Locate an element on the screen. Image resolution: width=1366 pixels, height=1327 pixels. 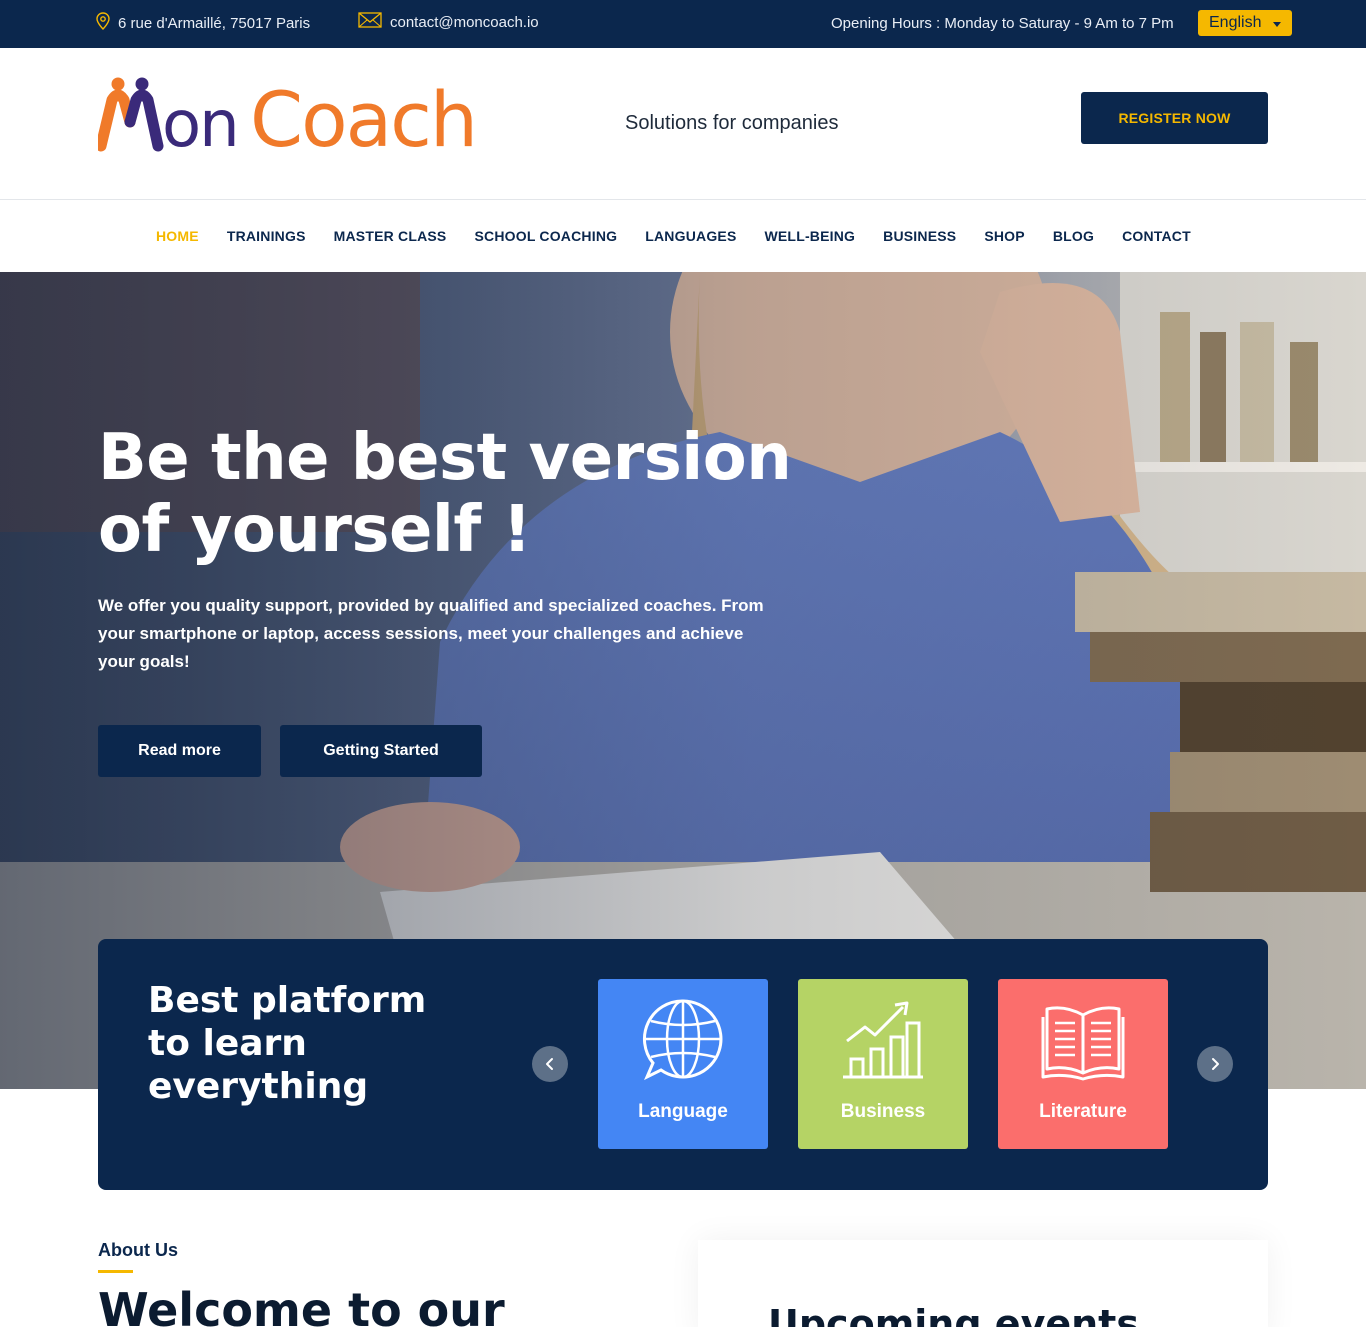
category-card-business: Business is located at coordinates (883, 1064).